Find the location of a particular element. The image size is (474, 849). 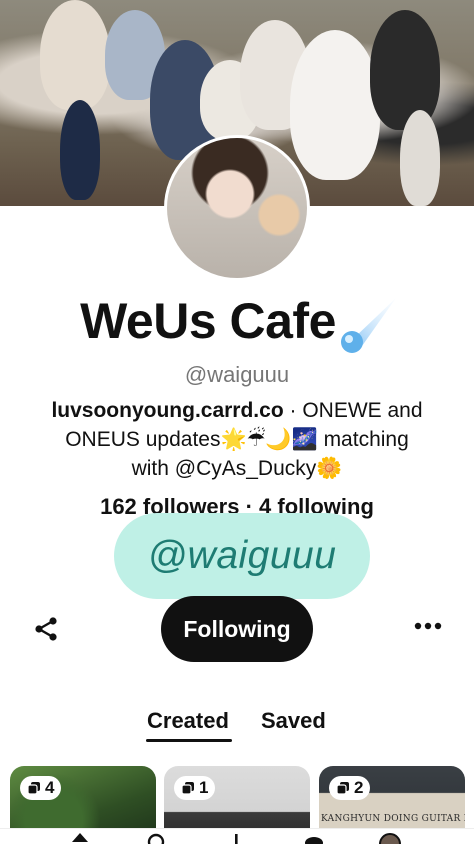

messages-icon is located at coordinates (314, 840).